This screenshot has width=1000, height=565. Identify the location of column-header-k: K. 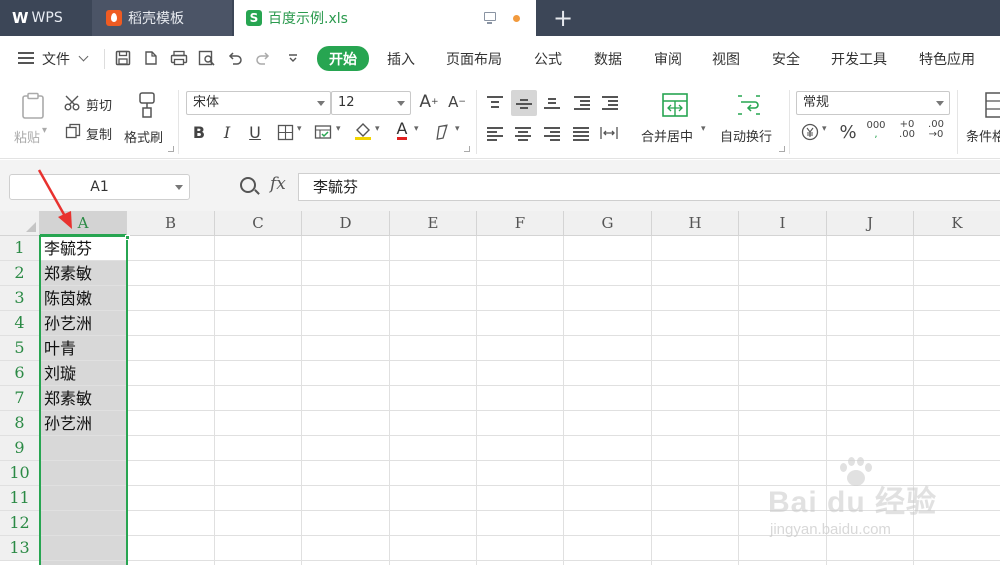
(957, 223).